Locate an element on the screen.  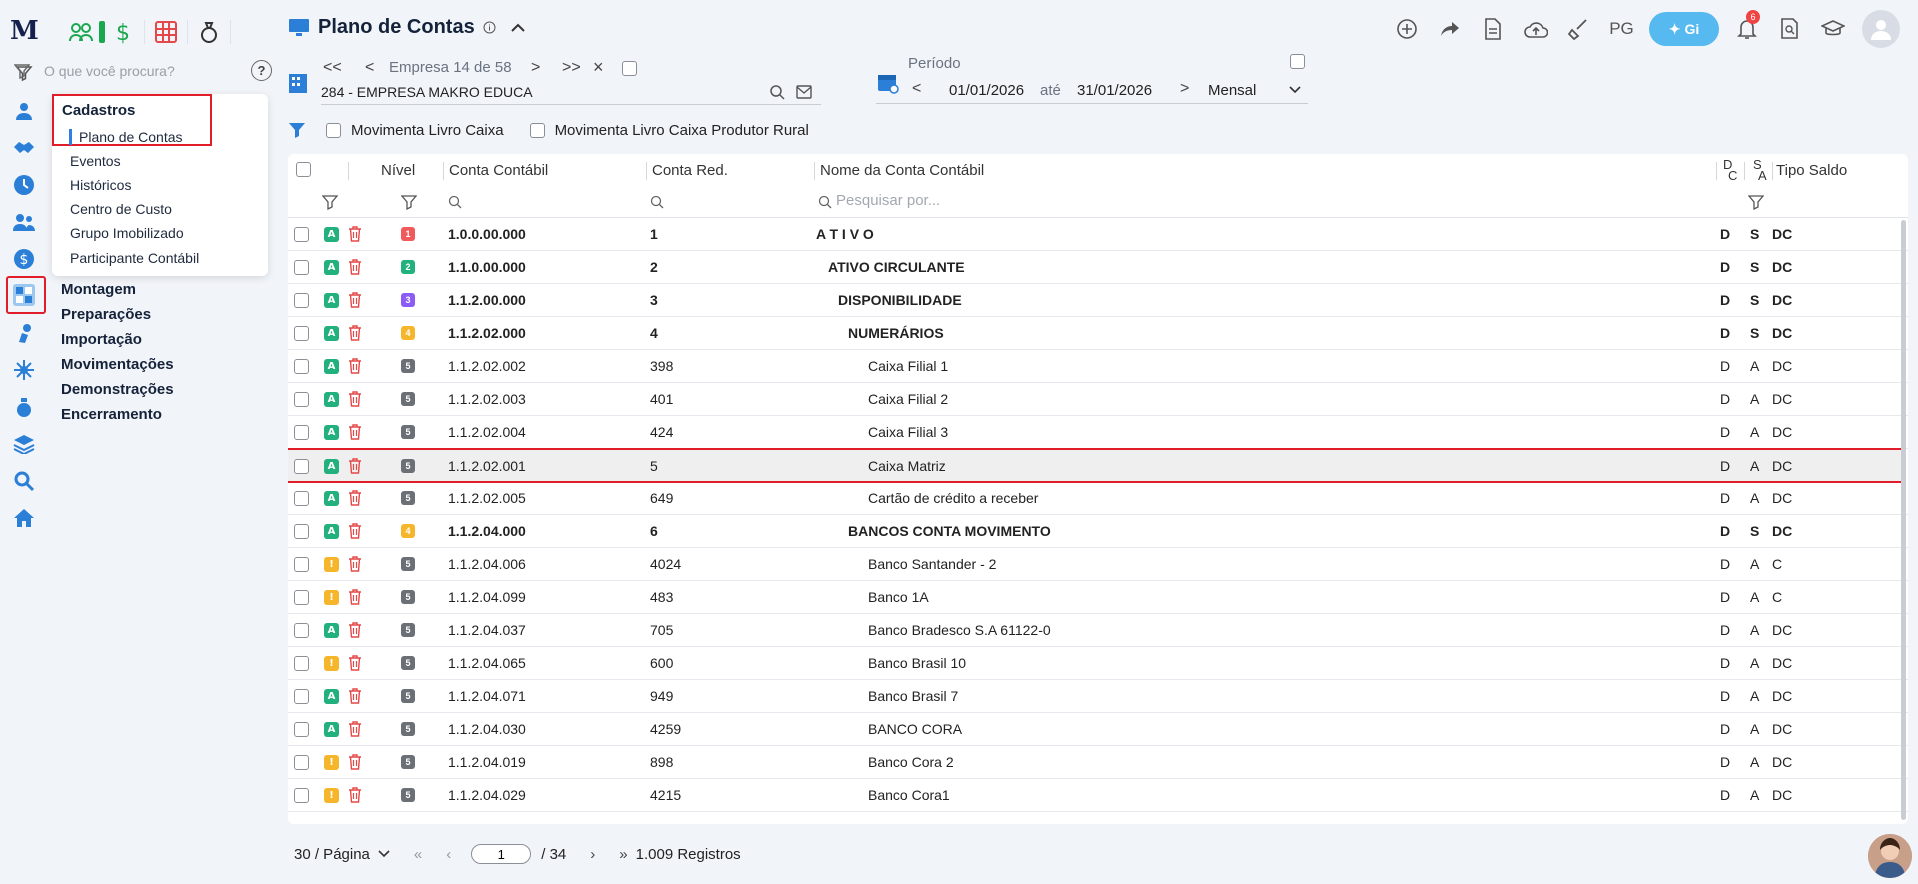
table-row: ! 5 1.1.2.04.065 600 Banco Brasil 10 D A DC is located at coordinates (1098, 663).